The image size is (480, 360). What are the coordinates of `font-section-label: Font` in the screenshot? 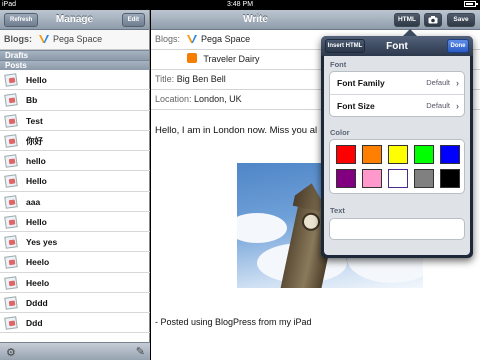 It's located at (338, 64).